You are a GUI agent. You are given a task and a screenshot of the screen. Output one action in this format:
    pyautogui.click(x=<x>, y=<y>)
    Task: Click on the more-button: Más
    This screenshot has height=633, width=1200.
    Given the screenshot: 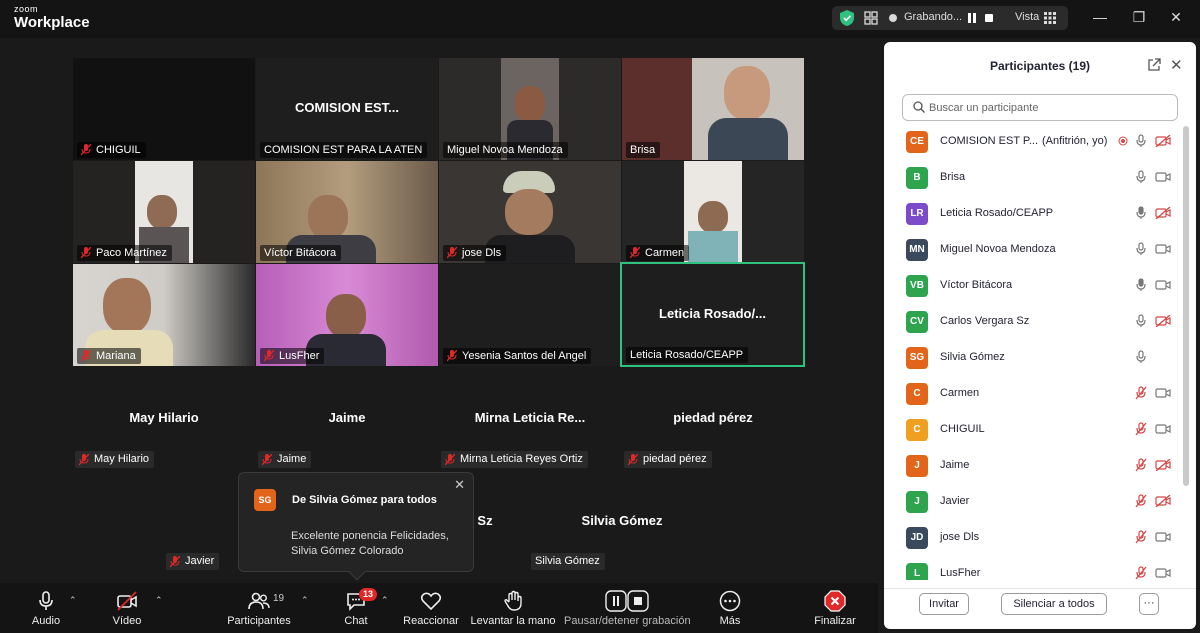 What is the action you would take?
    pyautogui.click(x=730, y=608)
    